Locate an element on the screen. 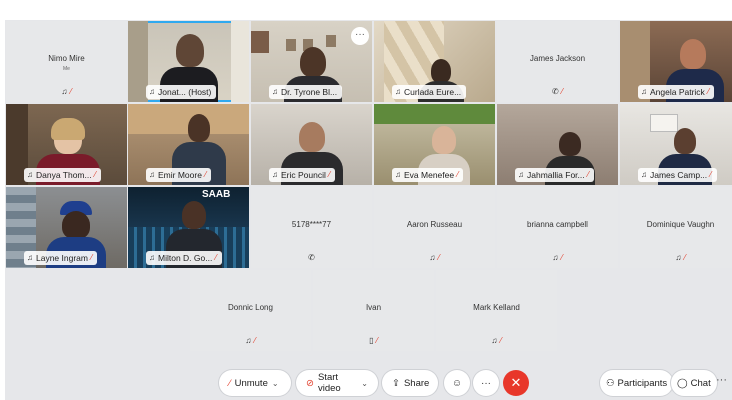 The image size is (732, 400). participant-name-tag: ♫ Angela Patrick ⁄ is located at coordinates (676, 92).